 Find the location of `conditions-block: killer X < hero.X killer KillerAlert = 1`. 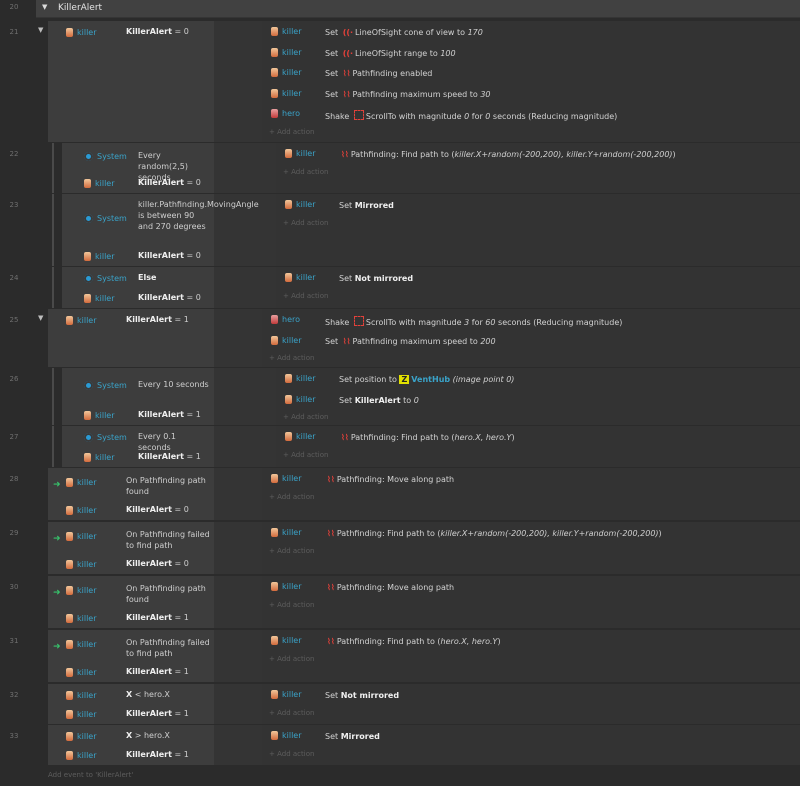

conditions-block: killer X < hero.X killer KillerAlert = 1 is located at coordinates (131, 704).